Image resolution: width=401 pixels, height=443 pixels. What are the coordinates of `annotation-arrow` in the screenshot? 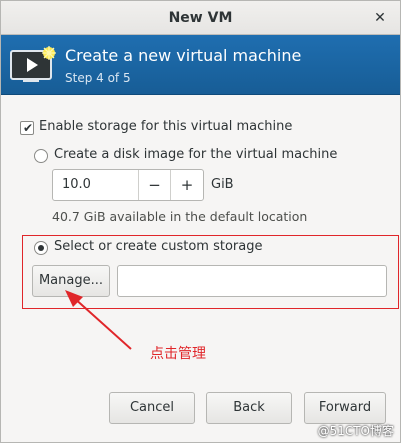 It's located at (98, 320).